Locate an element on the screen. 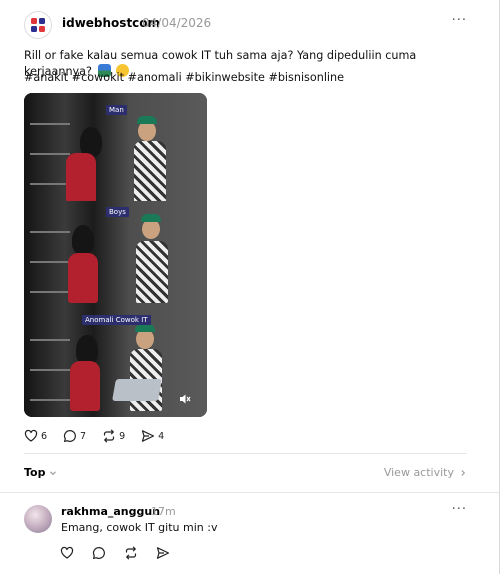  reply-repost-button is located at coordinates (131, 553).